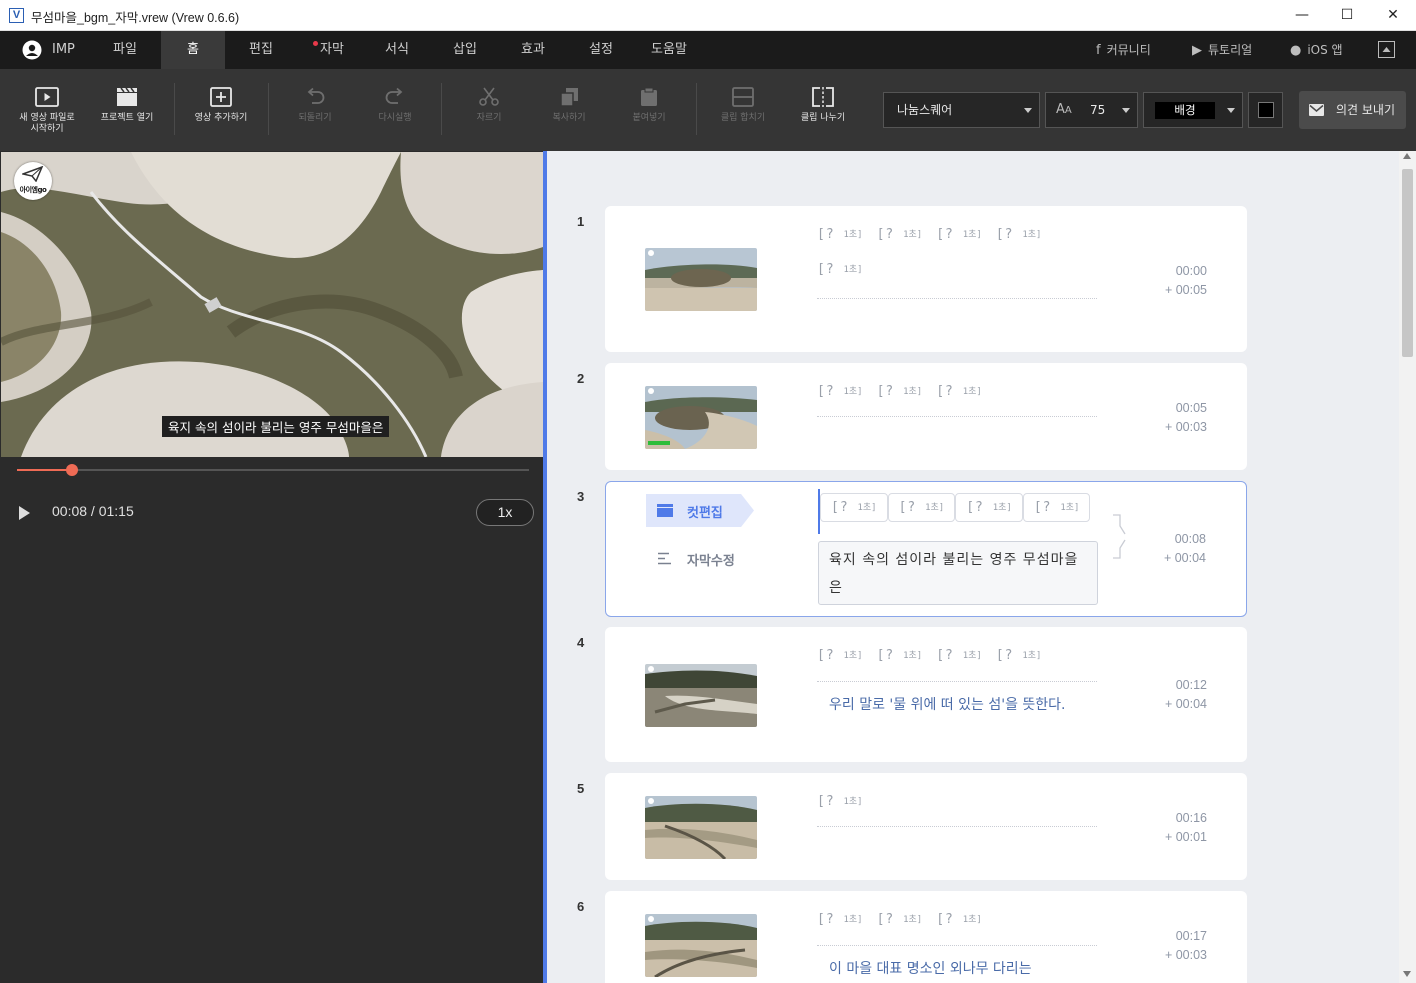 The height and width of the screenshot is (983, 1416). I want to click on tab-insert: 삽입, so click(465, 50).